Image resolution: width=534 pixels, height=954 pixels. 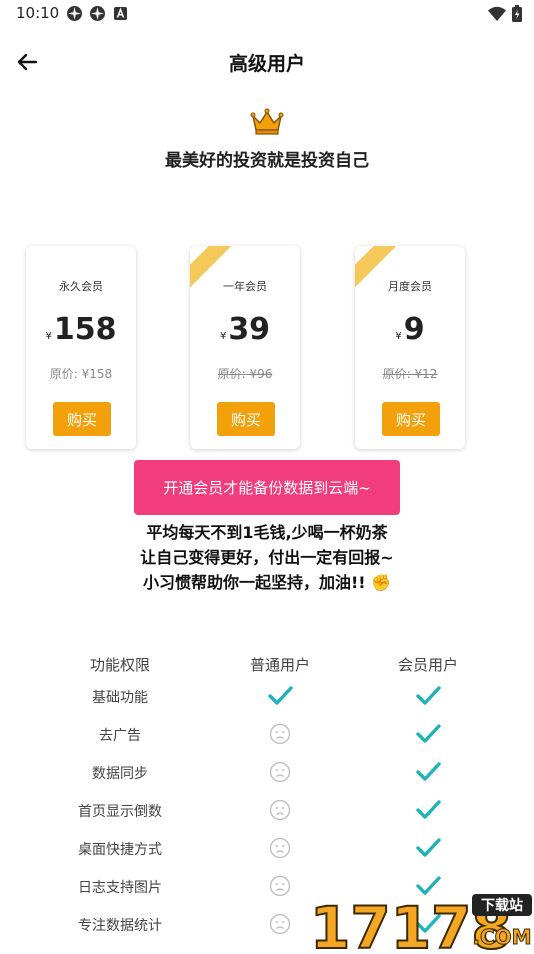 What do you see at coordinates (81, 347) in the screenshot?
I see `plan-card-lifetime: 永久会员 ¥158 原价: ¥158 购买` at bounding box center [81, 347].